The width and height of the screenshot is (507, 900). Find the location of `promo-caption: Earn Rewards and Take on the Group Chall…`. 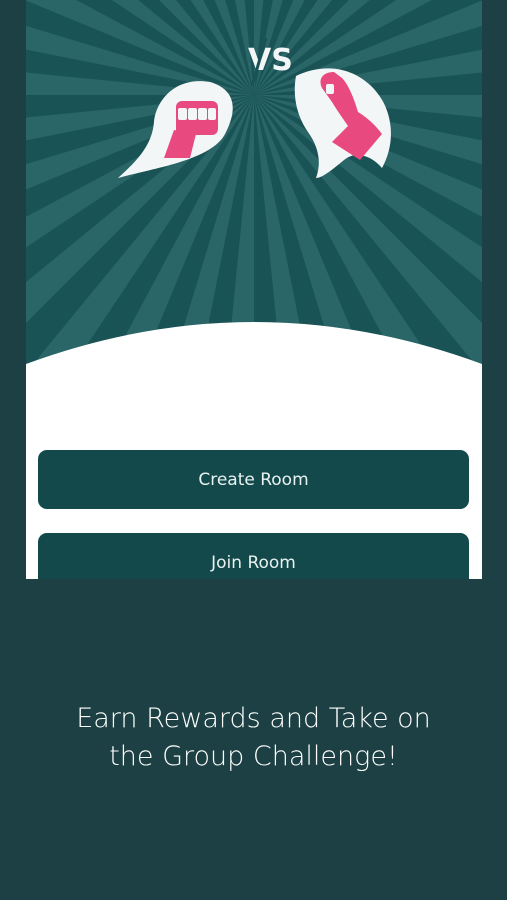

promo-caption: Earn Rewards and Take on the Group Chall… is located at coordinates (253, 738).